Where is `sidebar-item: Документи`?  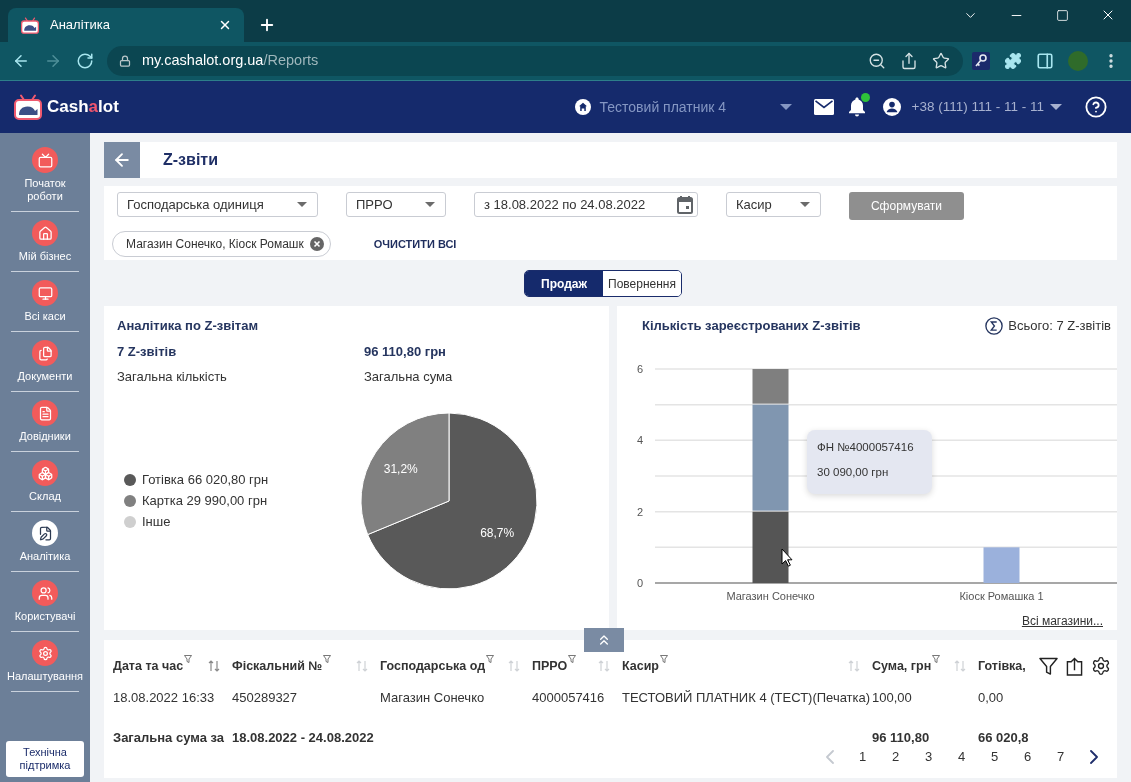
sidebar-item: Документи is located at coordinates (45, 361).